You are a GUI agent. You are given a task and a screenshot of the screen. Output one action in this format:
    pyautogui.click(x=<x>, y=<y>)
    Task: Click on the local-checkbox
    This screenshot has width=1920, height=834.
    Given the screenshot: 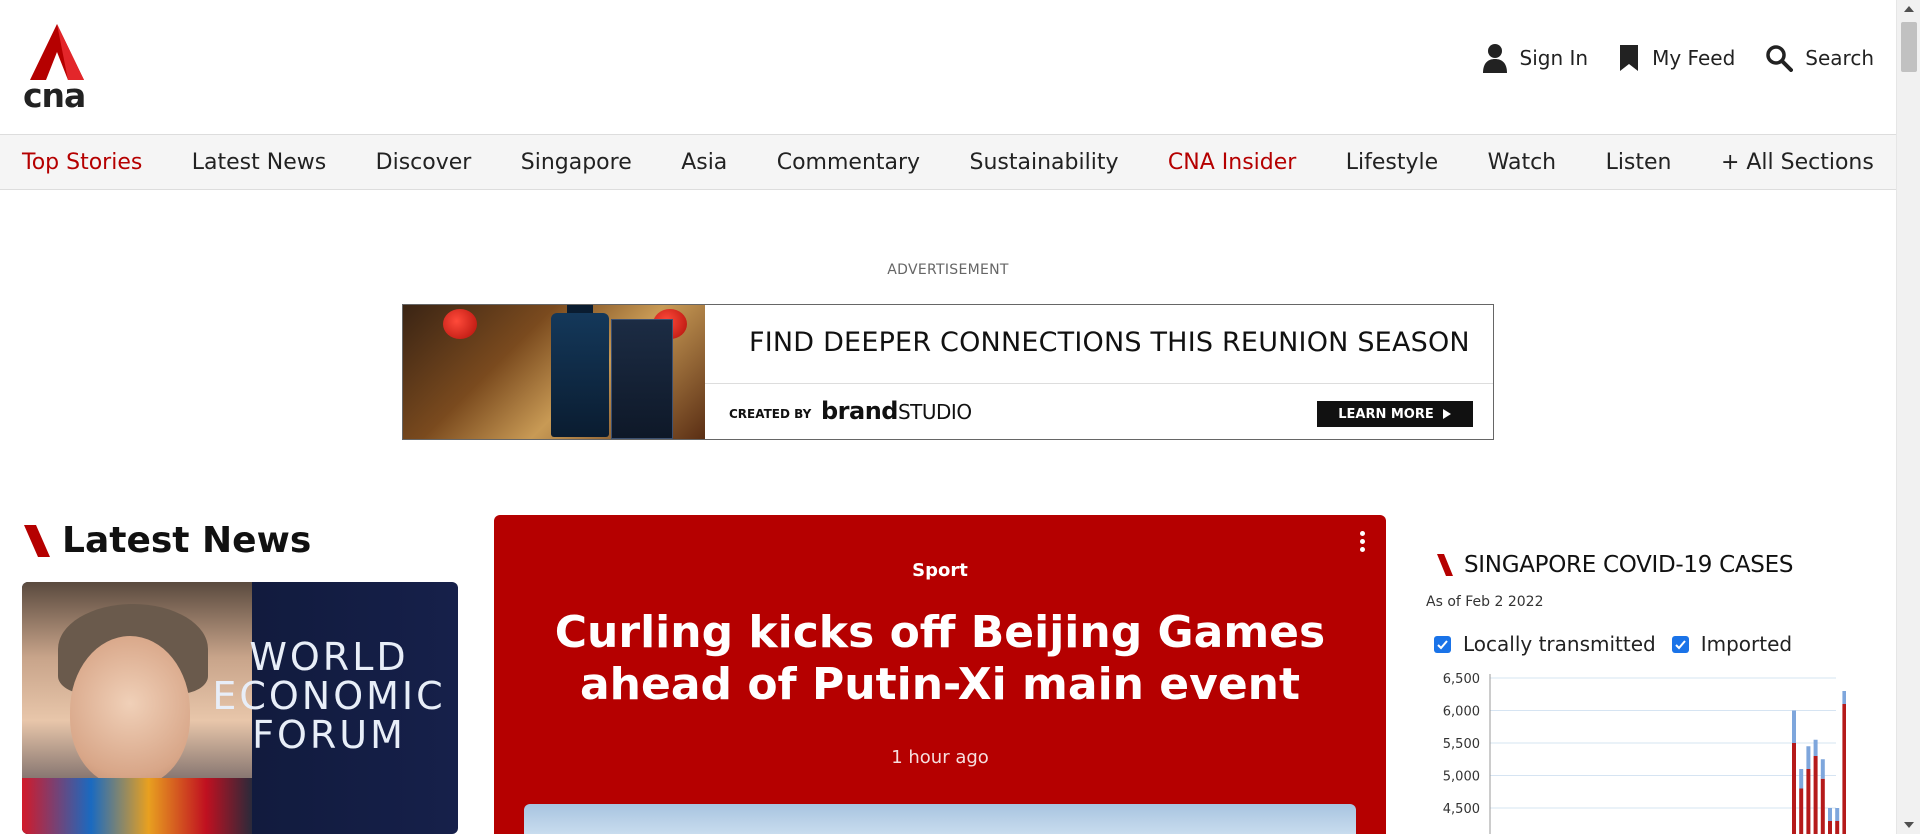 What is the action you would take?
    pyautogui.click(x=1442, y=644)
    